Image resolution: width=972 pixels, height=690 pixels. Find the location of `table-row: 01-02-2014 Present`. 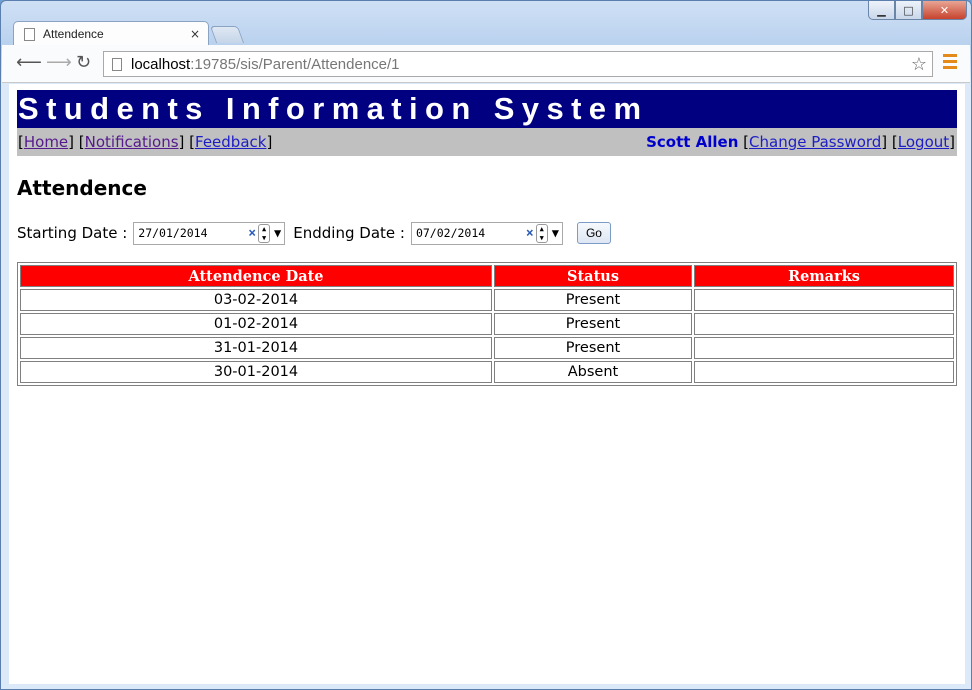

table-row: 01-02-2014 Present is located at coordinates (487, 324).